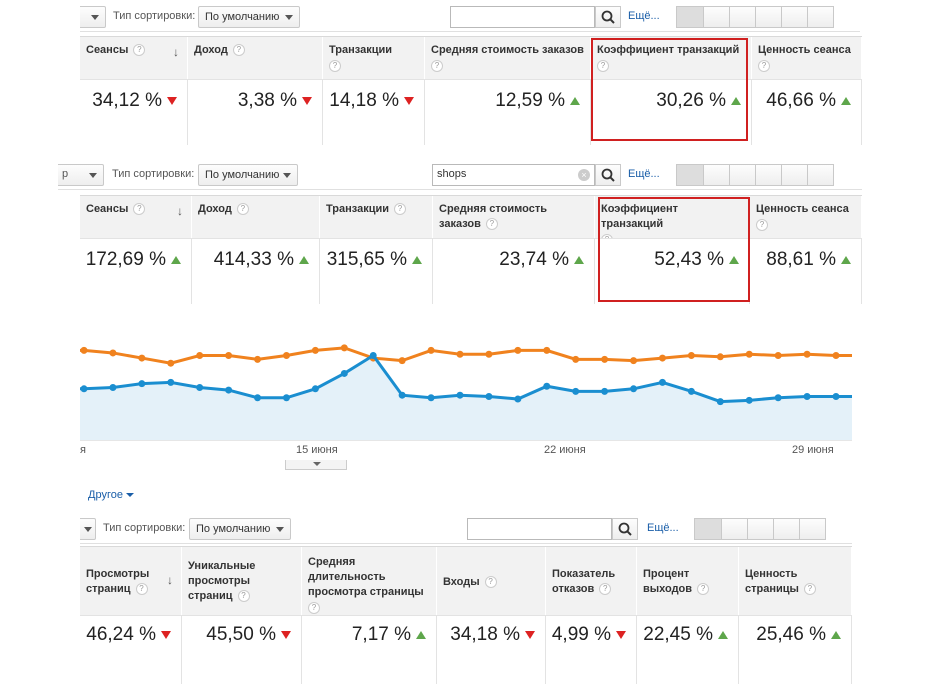 Image resolution: width=935 pixels, height=684 pixels. I want to click on clear-icon: ×, so click(584, 175).